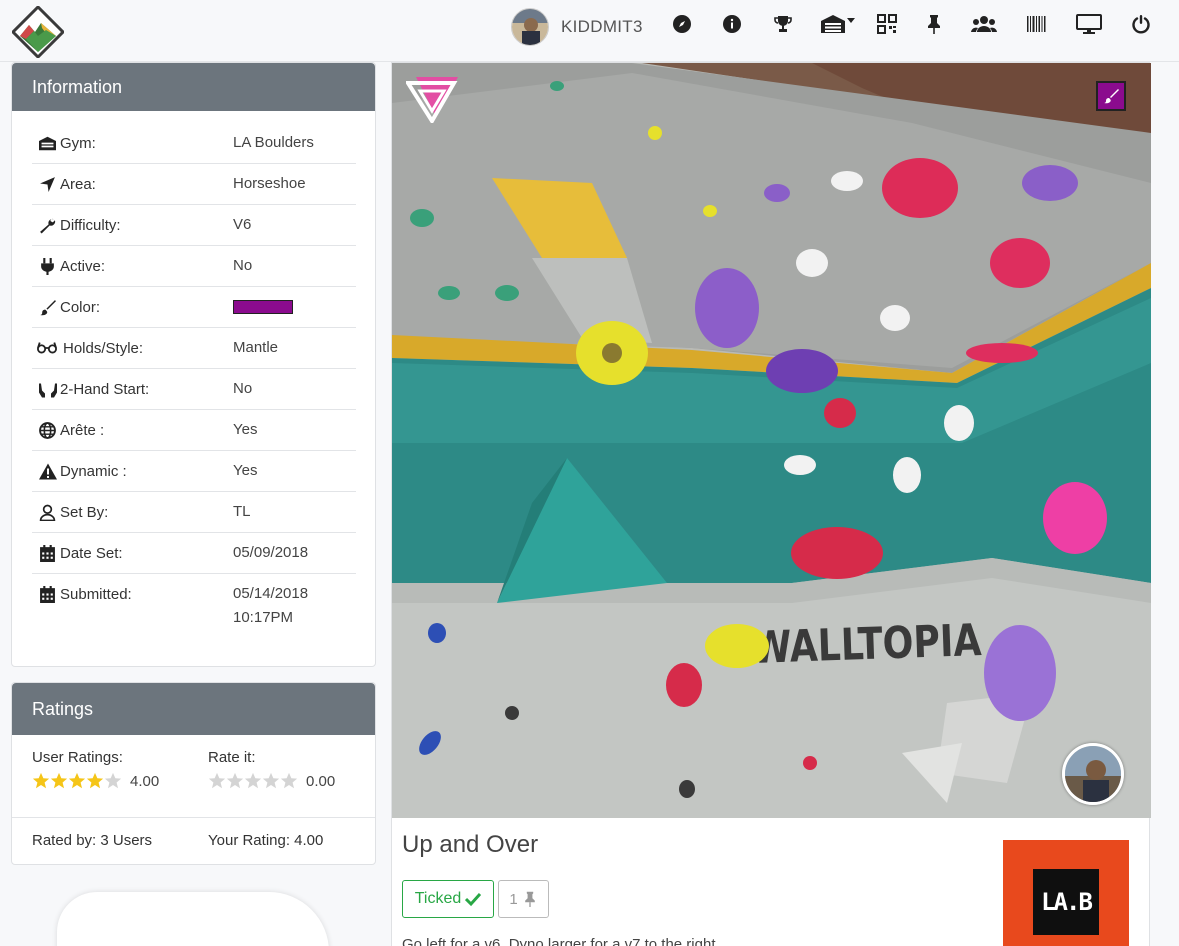 This screenshot has width=1179, height=946. Describe the element at coordinates (46, 389) in the screenshot. I see `hands-icon` at that location.